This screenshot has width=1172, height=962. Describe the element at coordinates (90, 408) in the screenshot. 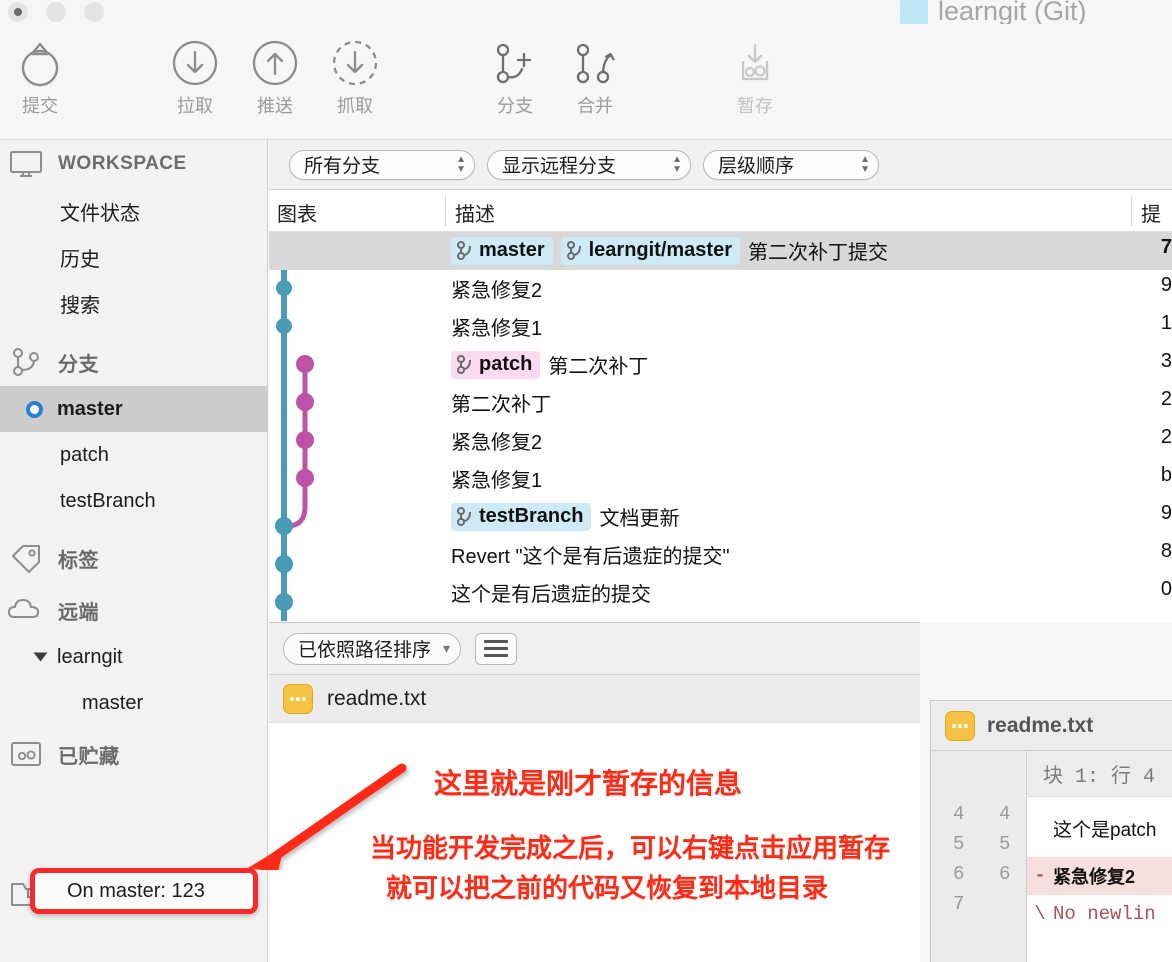

I see `sidebar-item-label: master` at that location.